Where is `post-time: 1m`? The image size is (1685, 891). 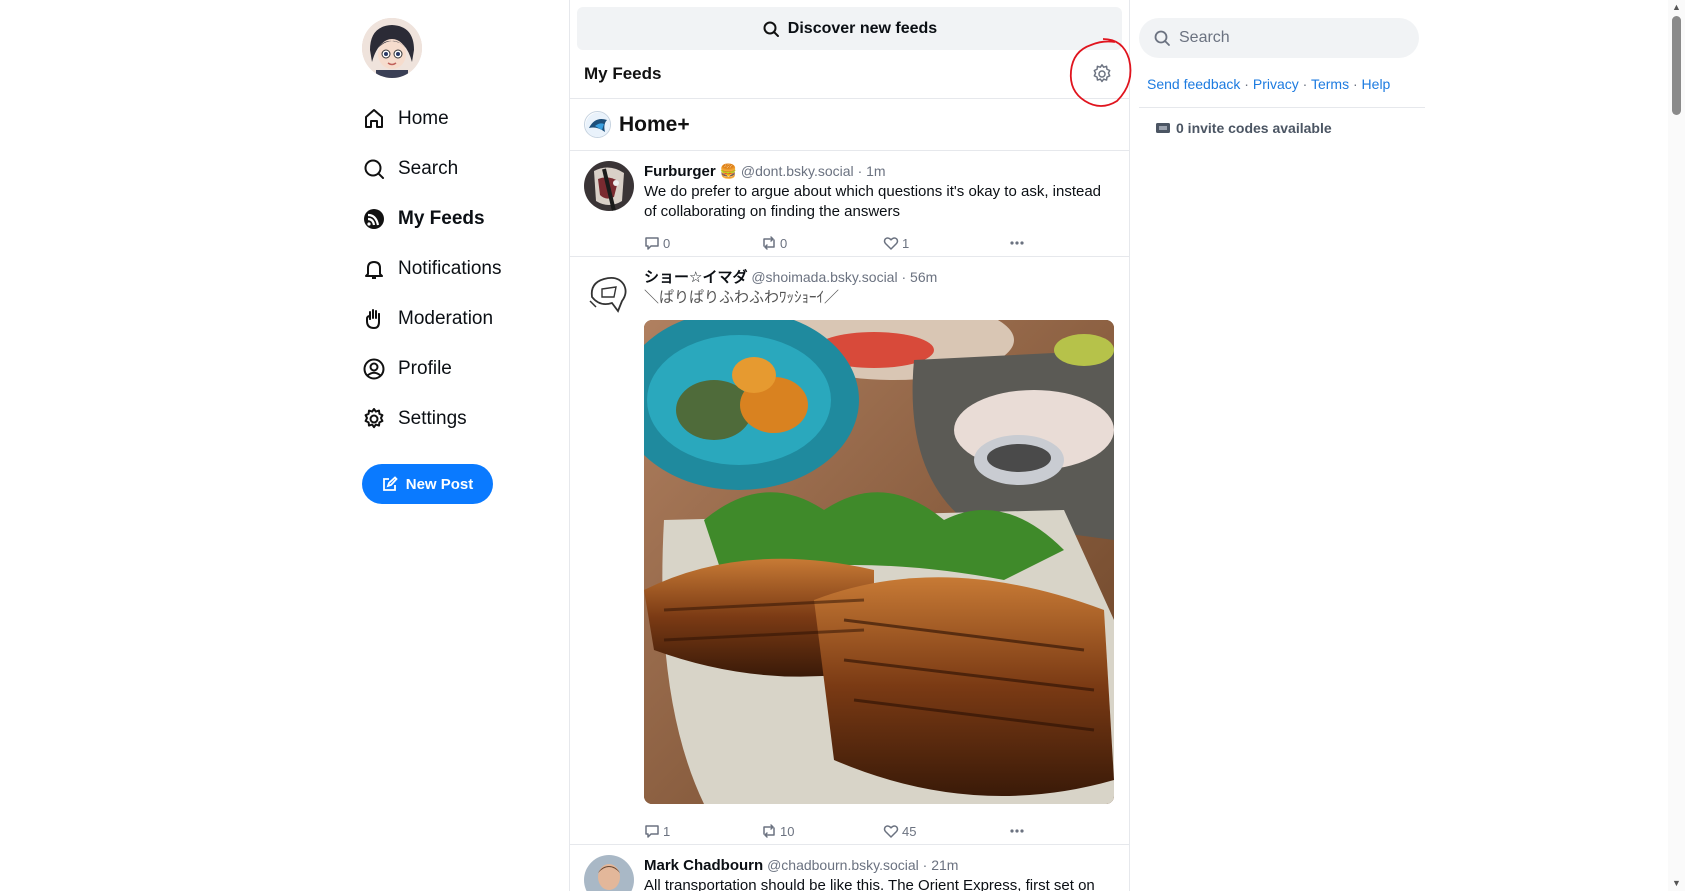
post-time: 1m is located at coordinates (875, 171).